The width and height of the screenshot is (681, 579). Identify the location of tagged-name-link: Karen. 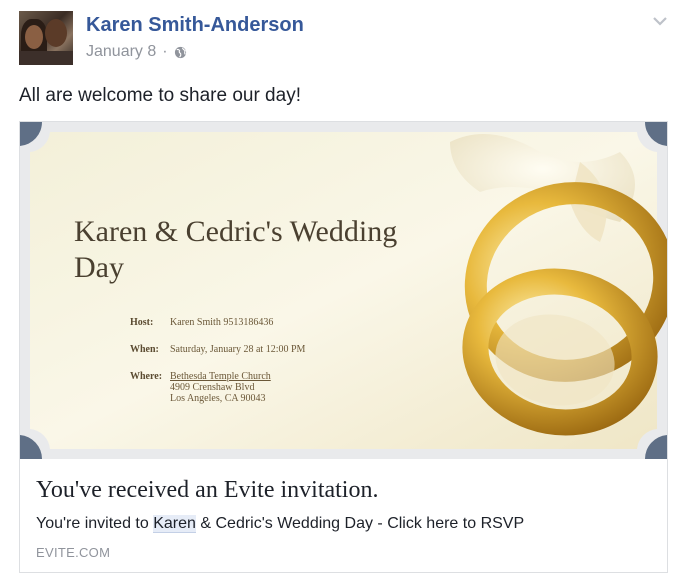
(174, 524).